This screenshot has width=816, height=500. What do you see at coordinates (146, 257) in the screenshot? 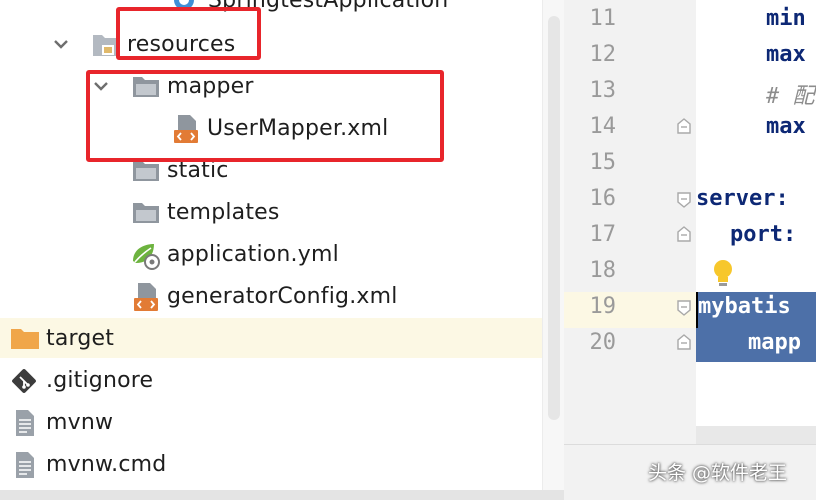
I see `spring-config-icon` at bounding box center [146, 257].